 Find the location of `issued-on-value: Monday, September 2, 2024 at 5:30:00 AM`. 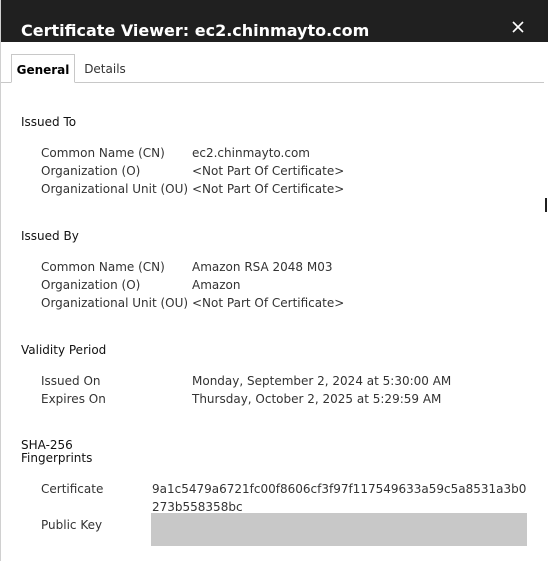

issued-on-value: Monday, September 2, 2024 at 5:30:00 AM is located at coordinates (322, 381).